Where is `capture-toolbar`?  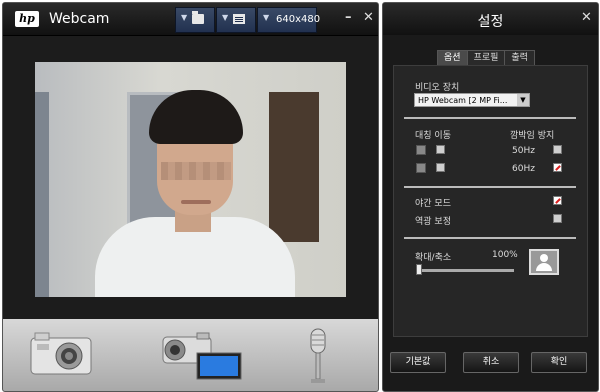 capture-toolbar is located at coordinates (190, 355).